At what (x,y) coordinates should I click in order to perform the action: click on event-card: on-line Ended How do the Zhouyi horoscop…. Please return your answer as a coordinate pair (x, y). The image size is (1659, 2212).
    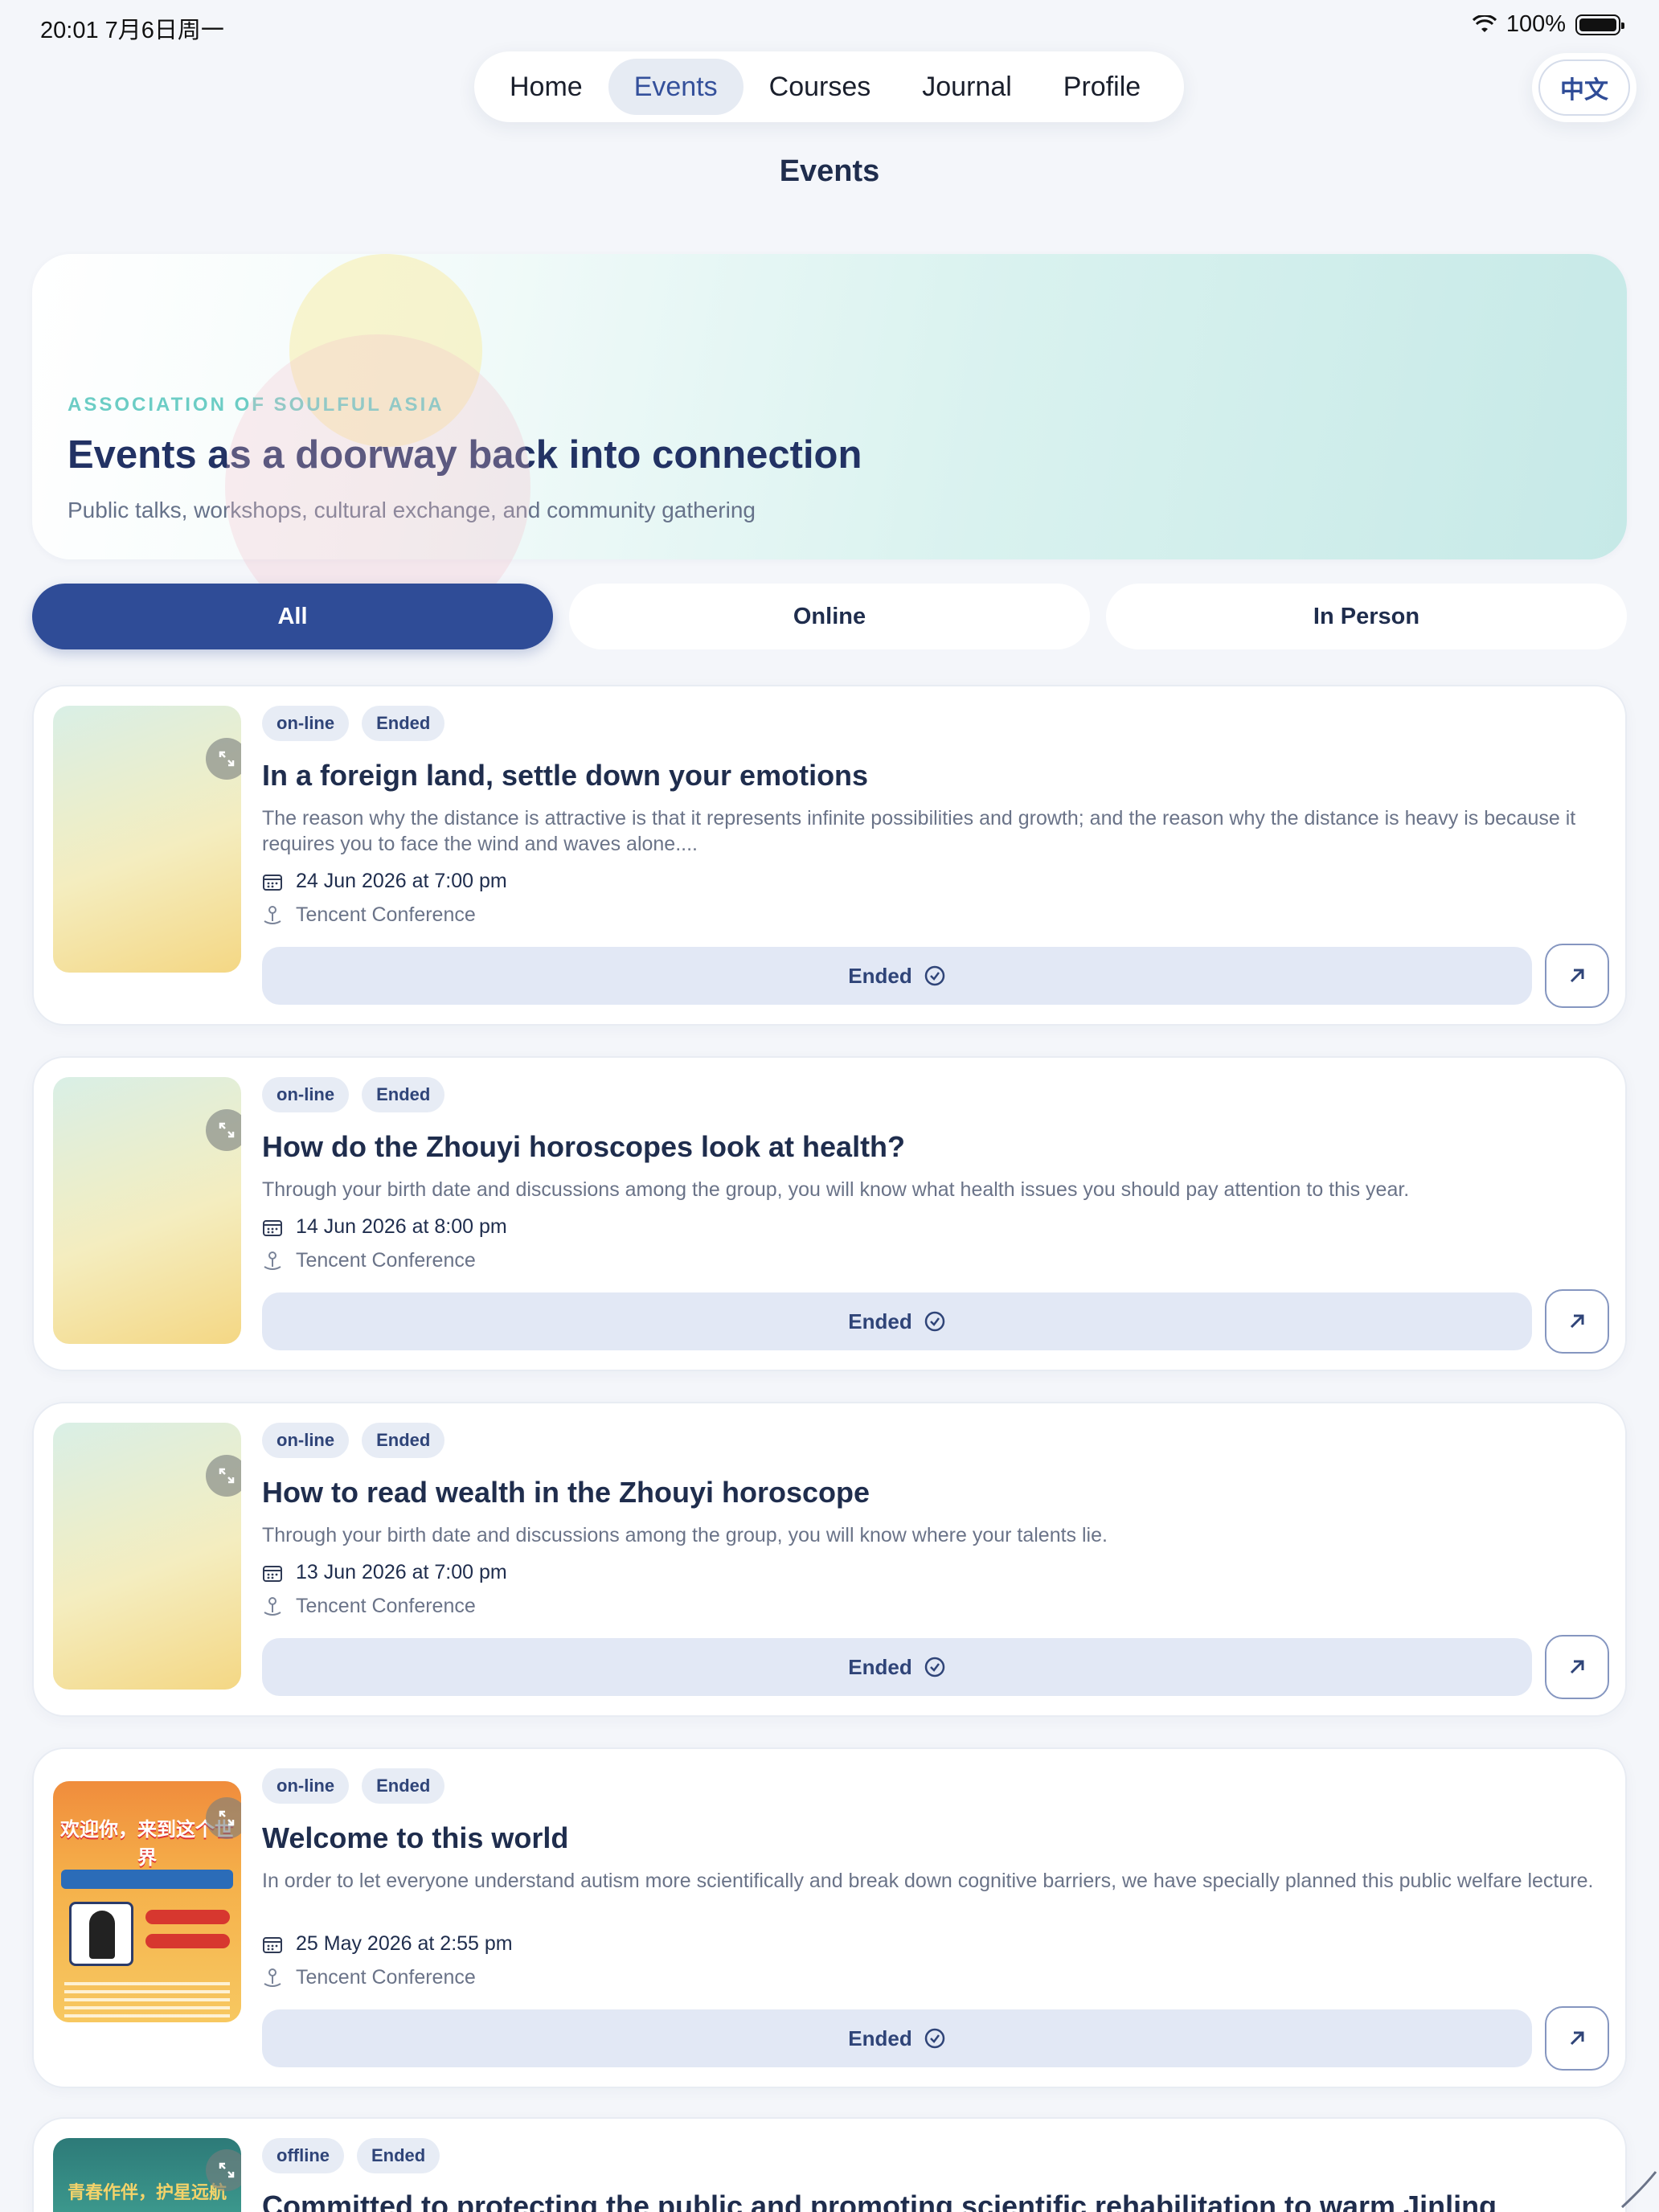
    Looking at the image, I should click on (829, 1213).